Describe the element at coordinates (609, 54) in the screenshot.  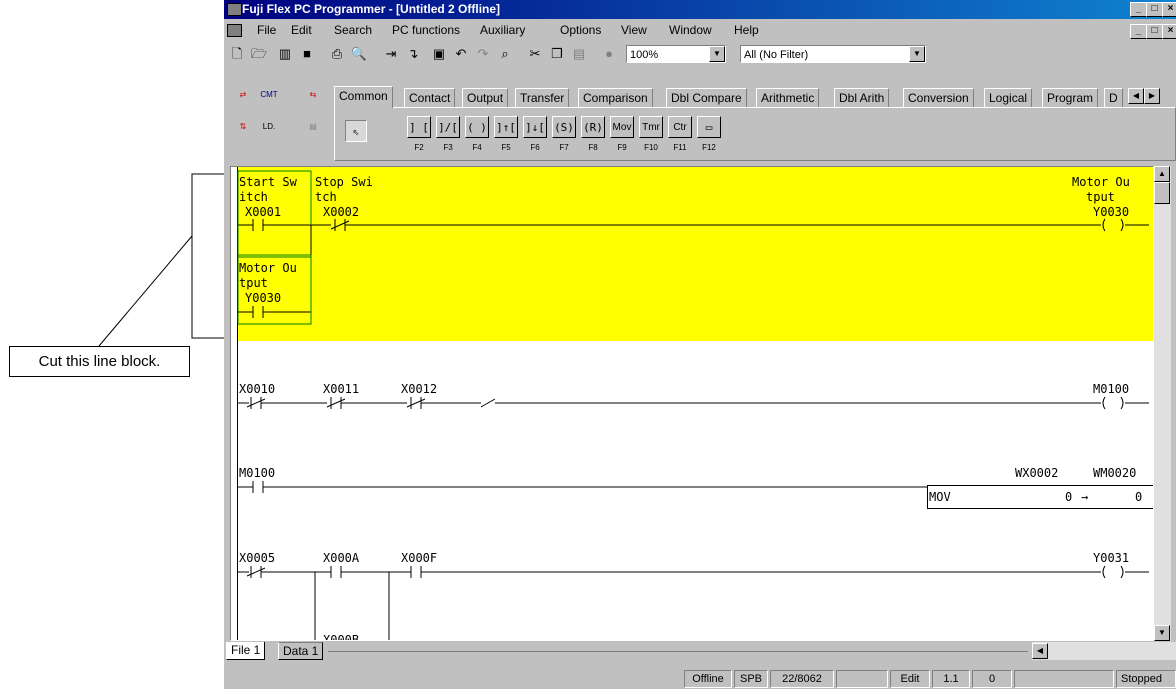
I see `compile-icon: ●` at that location.